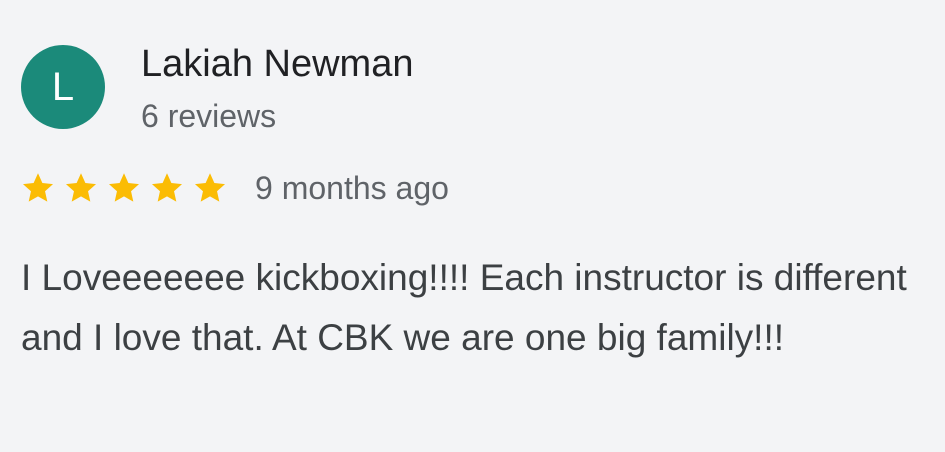 This screenshot has width=945, height=452. I want to click on star-rating, so click(124, 188).